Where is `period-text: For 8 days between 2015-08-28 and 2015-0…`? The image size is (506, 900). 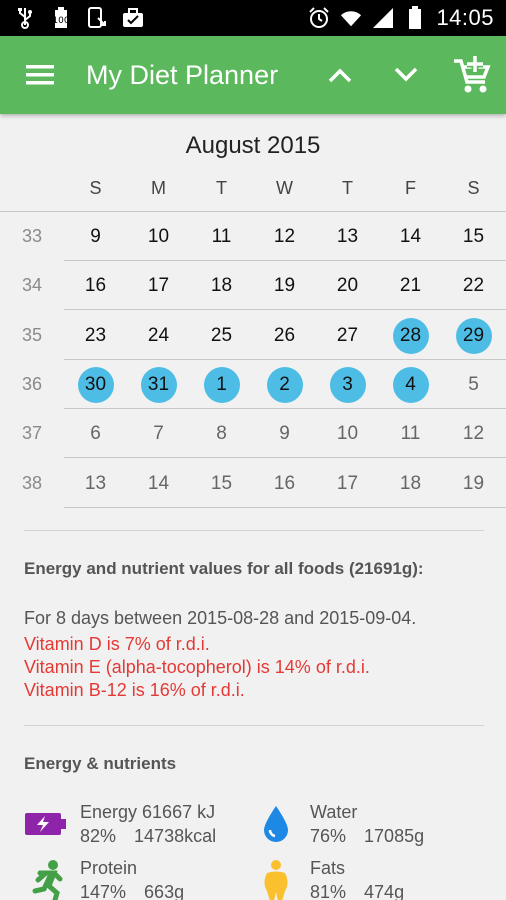
period-text: For 8 days between 2015-08-28 and 2015-0… is located at coordinates (220, 618).